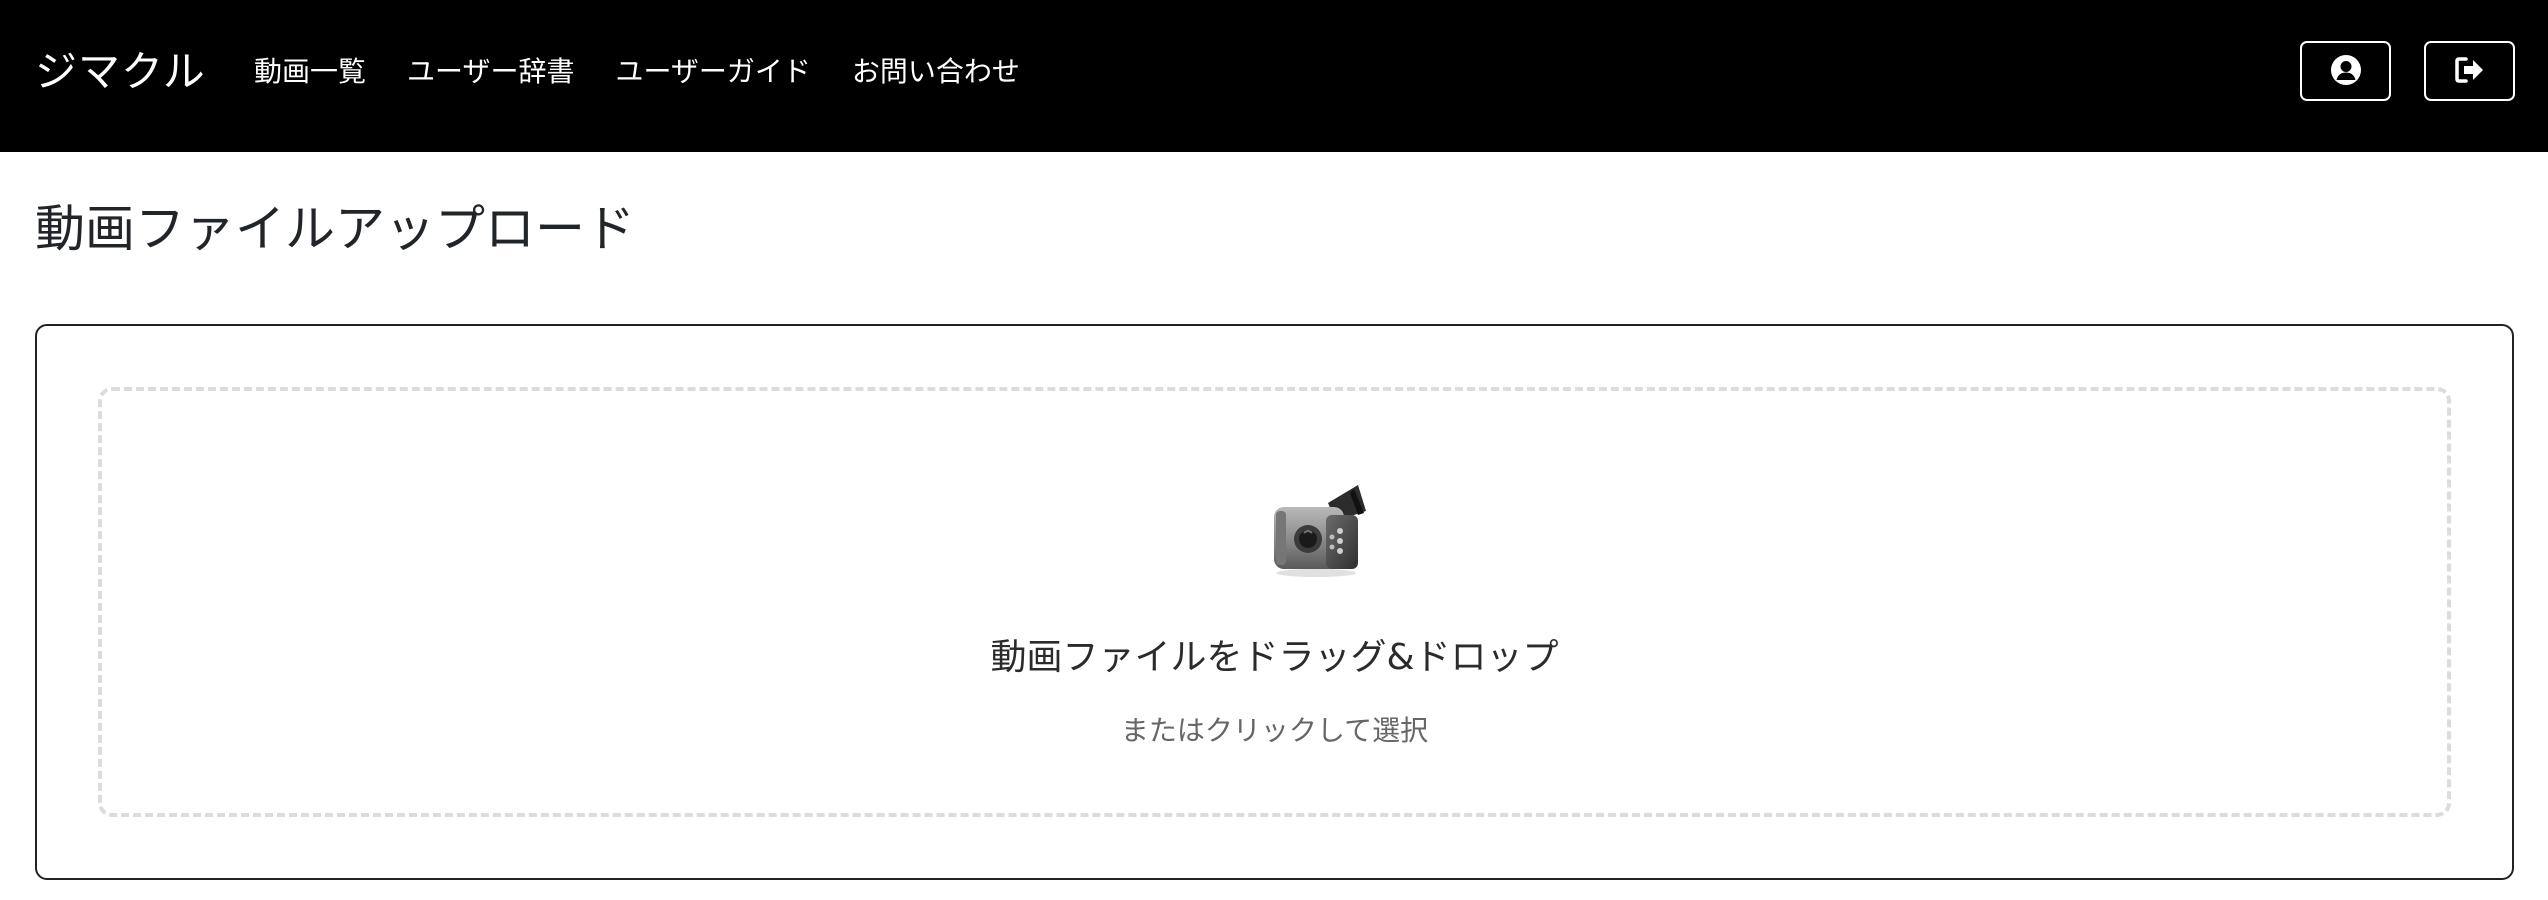 This screenshot has width=2548, height=900. I want to click on main-nav: 動画一覧 ユーザー辞書 ユーザーガイド お問い合わせ, so click(657, 72).